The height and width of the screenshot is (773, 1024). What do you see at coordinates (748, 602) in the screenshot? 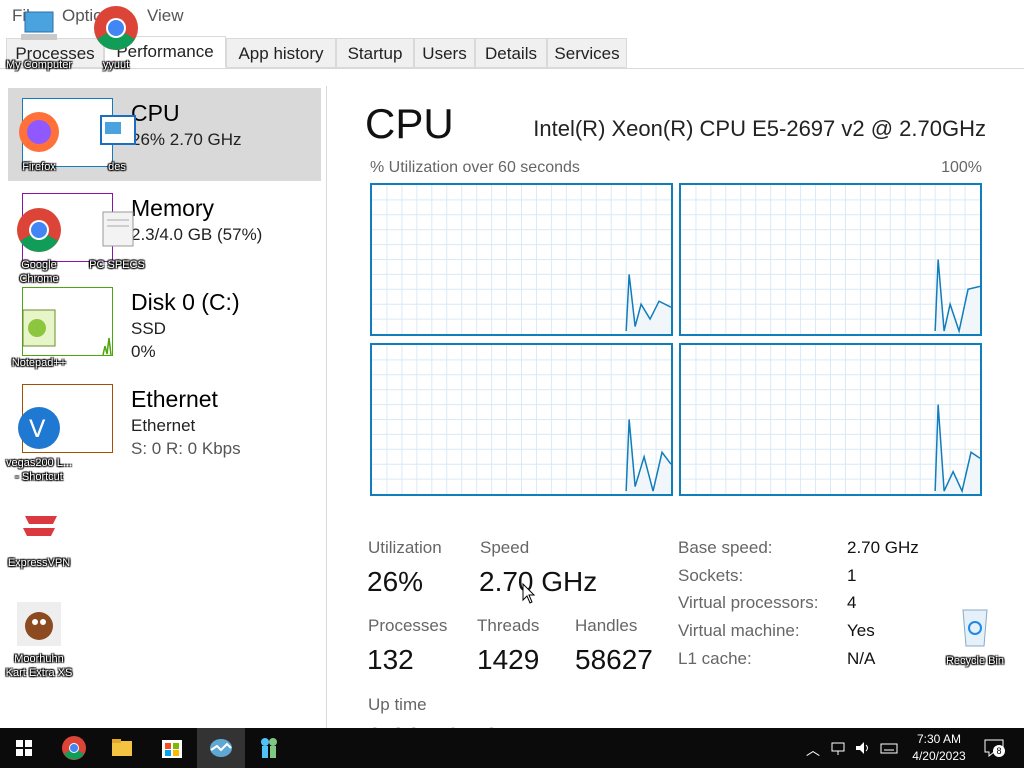
I see `virtual-processors-label: Virtual processors:` at bounding box center [748, 602].